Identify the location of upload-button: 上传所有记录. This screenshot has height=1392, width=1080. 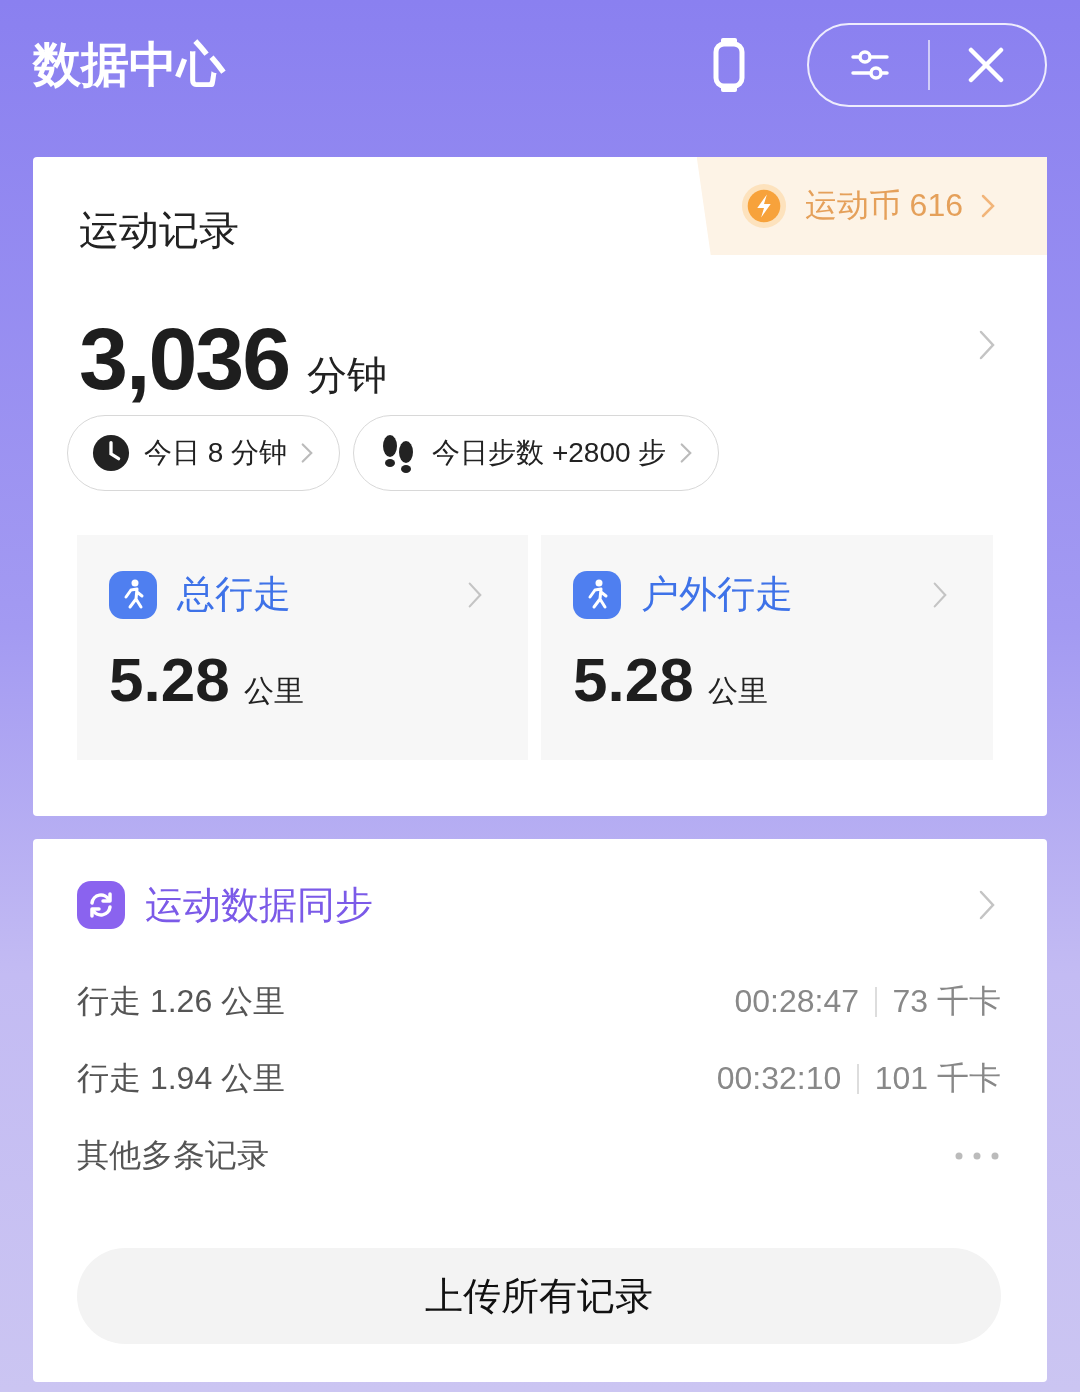
(539, 1296).